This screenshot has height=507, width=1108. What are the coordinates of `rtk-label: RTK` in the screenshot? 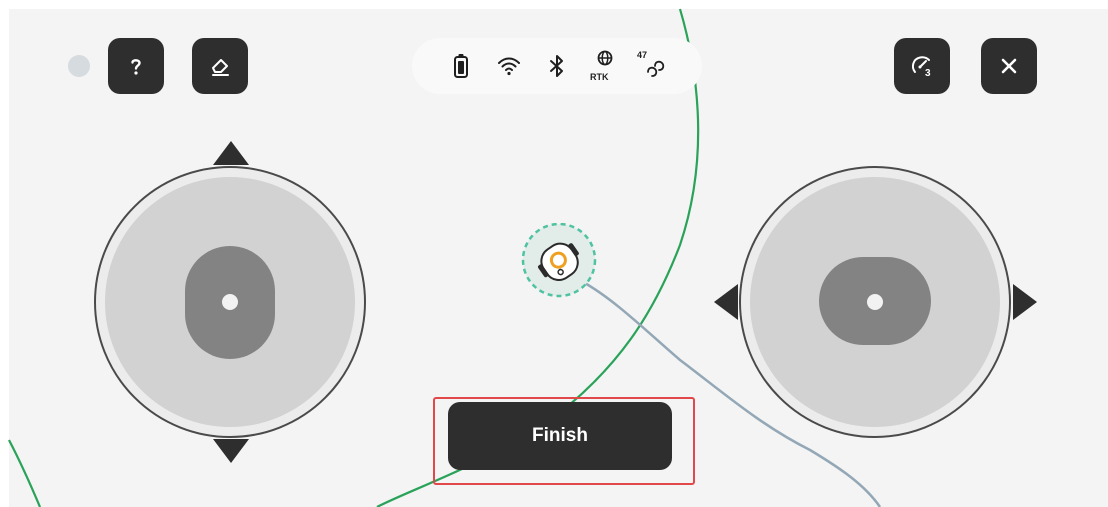 It's located at (599, 77).